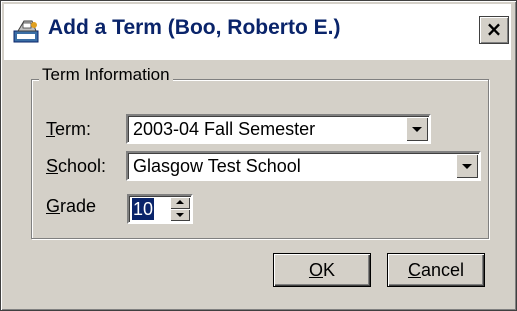 The height and width of the screenshot is (311, 517). What do you see at coordinates (78, 206) in the screenshot?
I see `grade-label-rest: rade` at bounding box center [78, 206].